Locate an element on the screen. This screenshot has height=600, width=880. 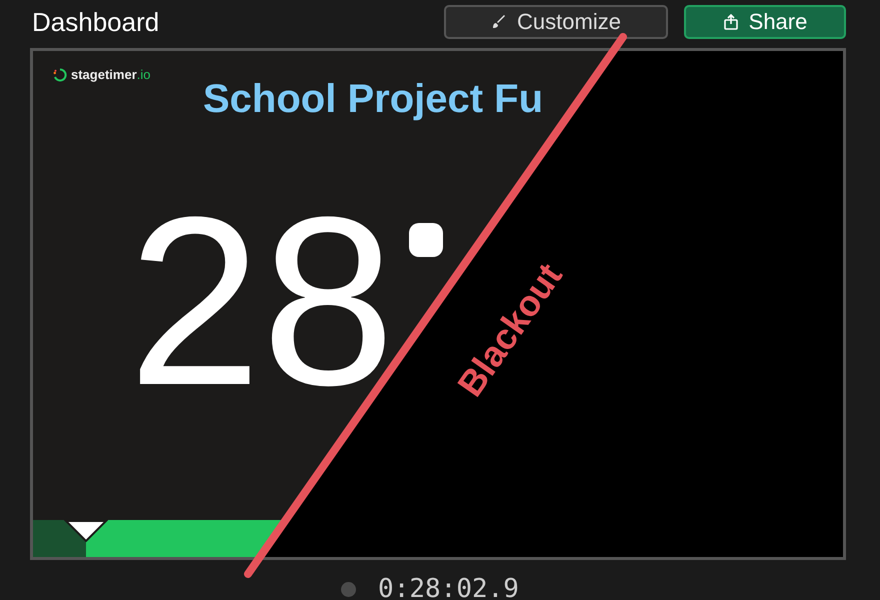
timer-digits: 28 is located at coordinates (261, 301).